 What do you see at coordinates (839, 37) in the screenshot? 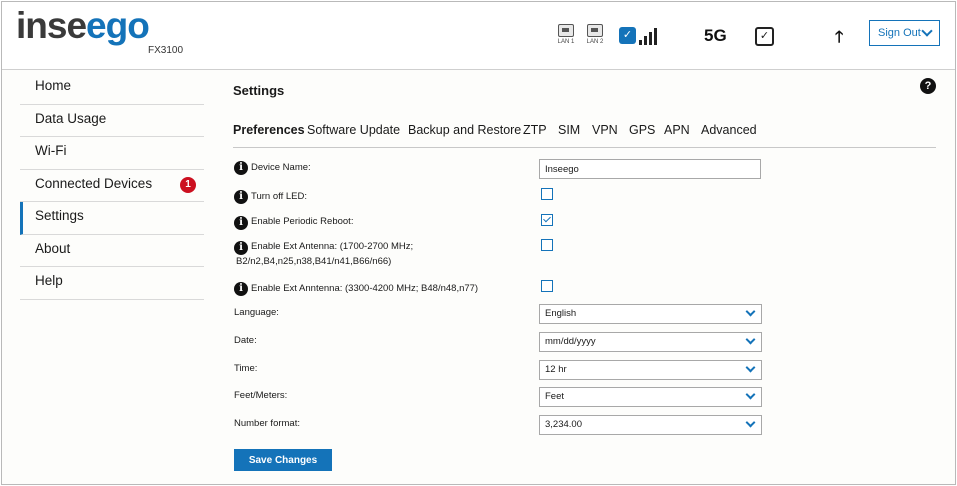
I see `upload-arrow-icon: 🡑` at bounding box center [839, 37].